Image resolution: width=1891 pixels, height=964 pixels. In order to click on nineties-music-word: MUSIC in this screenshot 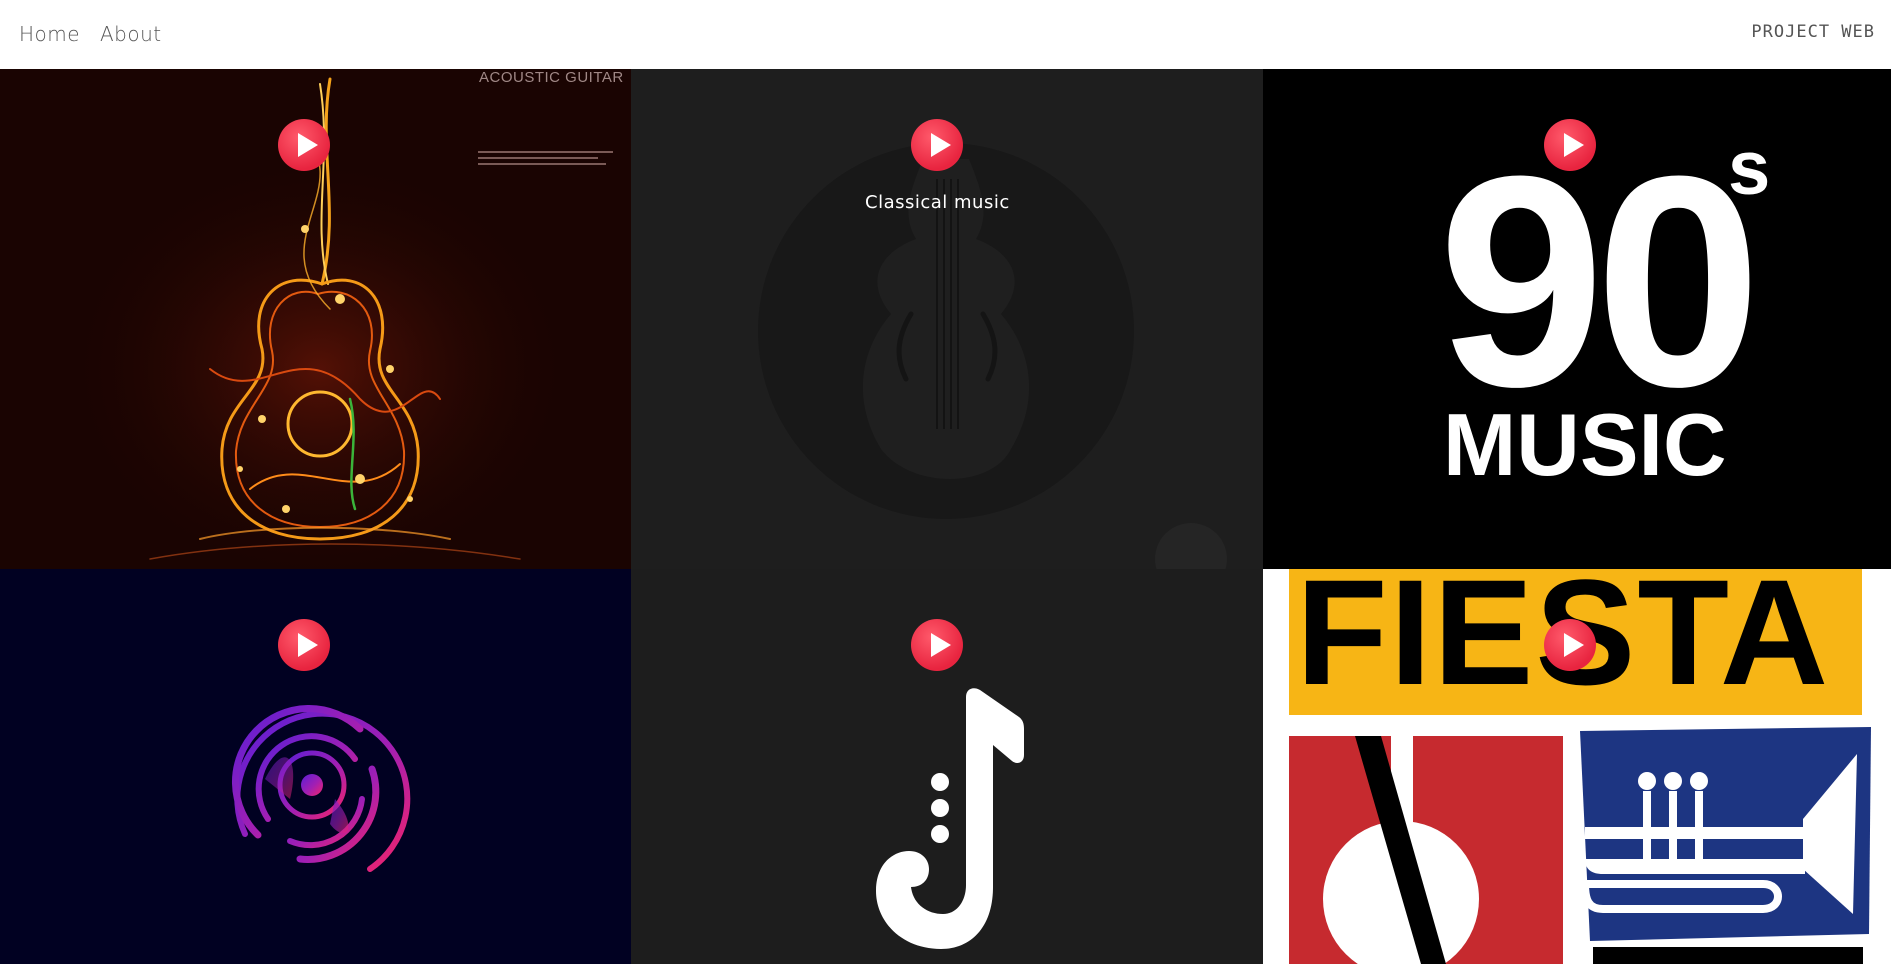, I will do `click(1585, 444)`.